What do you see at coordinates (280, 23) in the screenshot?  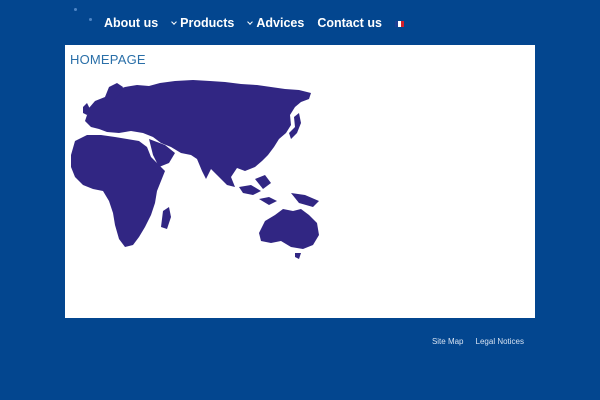 I see `nav-item-label: Advices` at bounding box center [280, 23].